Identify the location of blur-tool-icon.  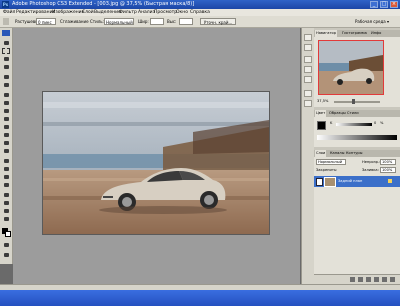
(6, 143).